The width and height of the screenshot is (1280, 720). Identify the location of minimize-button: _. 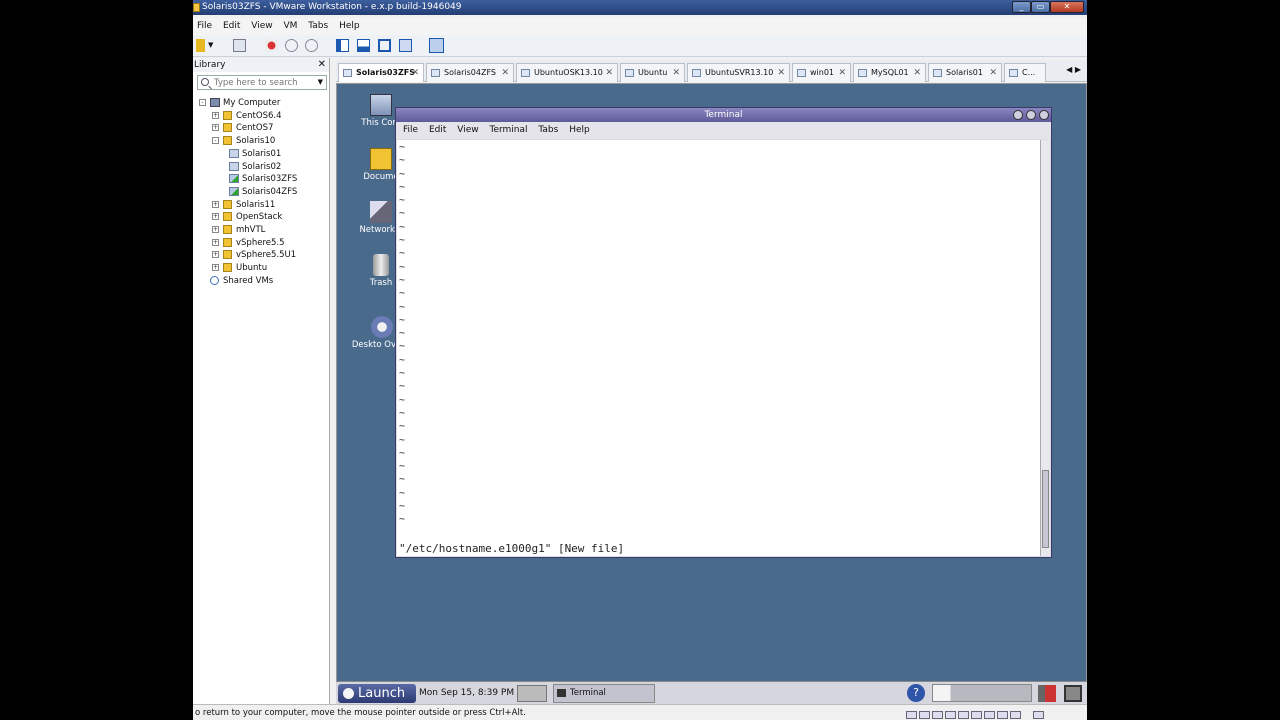
(1021, 7).